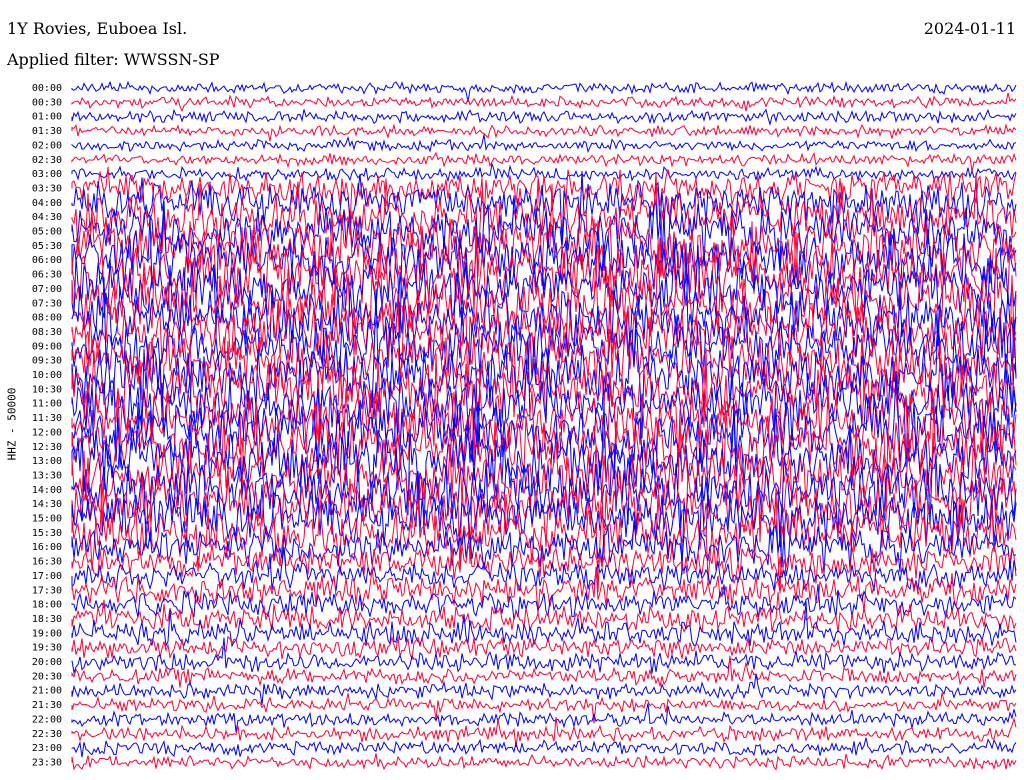  What do you see at coordinates (47, 260) in the screenshot?
I see `row-time-label: 06:00` at bounding box center [47, 260].